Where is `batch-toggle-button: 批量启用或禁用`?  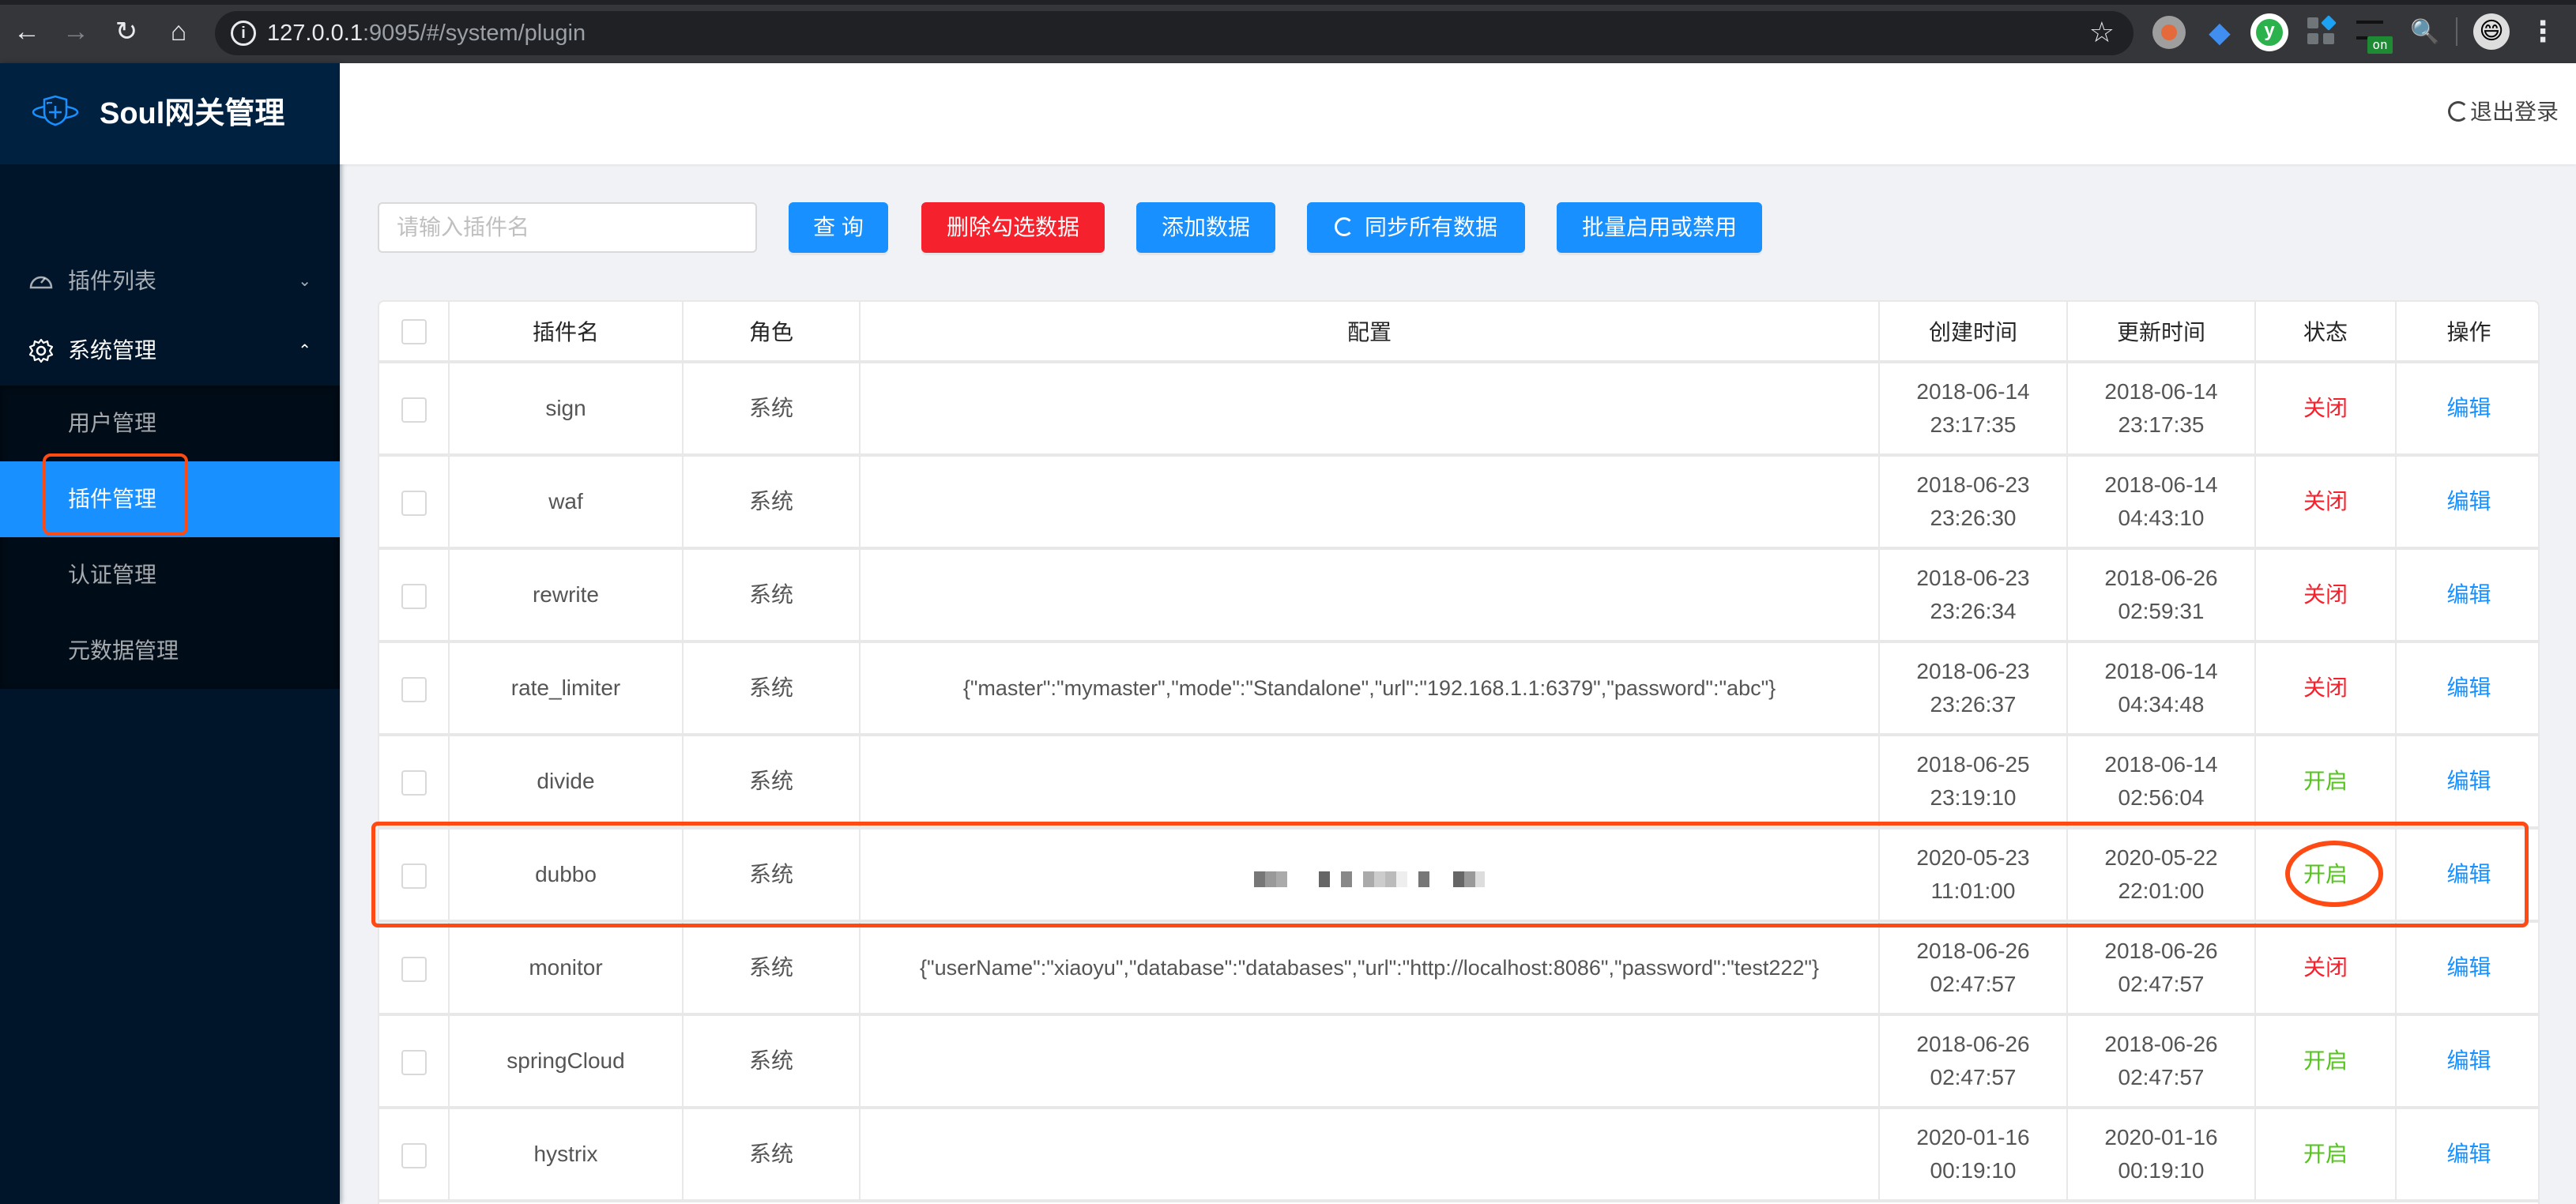
batch-toggle-button: 批量启用或禁用 is located at coordinates (1659, 227).